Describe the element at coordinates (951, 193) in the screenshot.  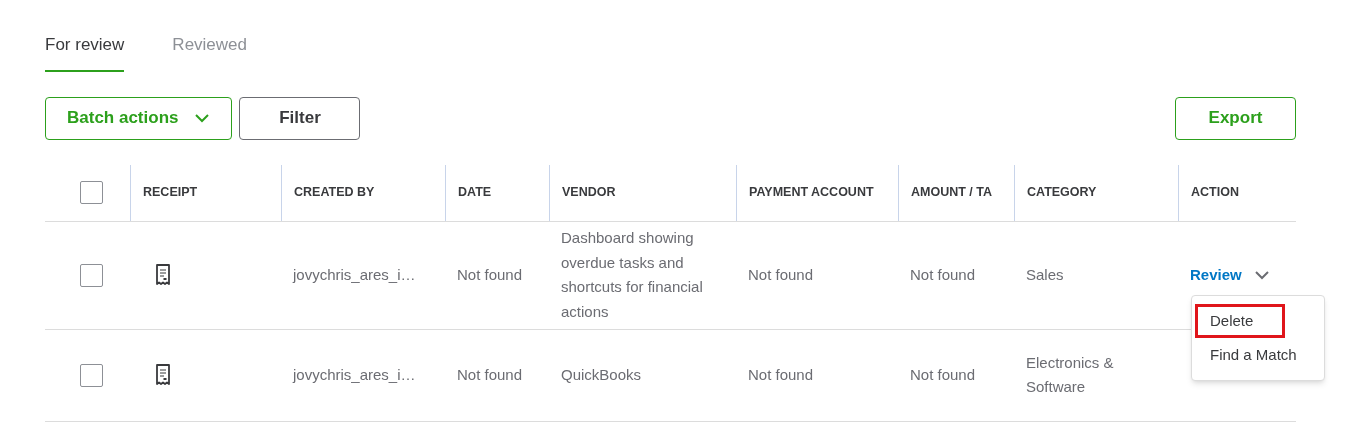
I see `column-header: AMOUNT / TA` at that location.